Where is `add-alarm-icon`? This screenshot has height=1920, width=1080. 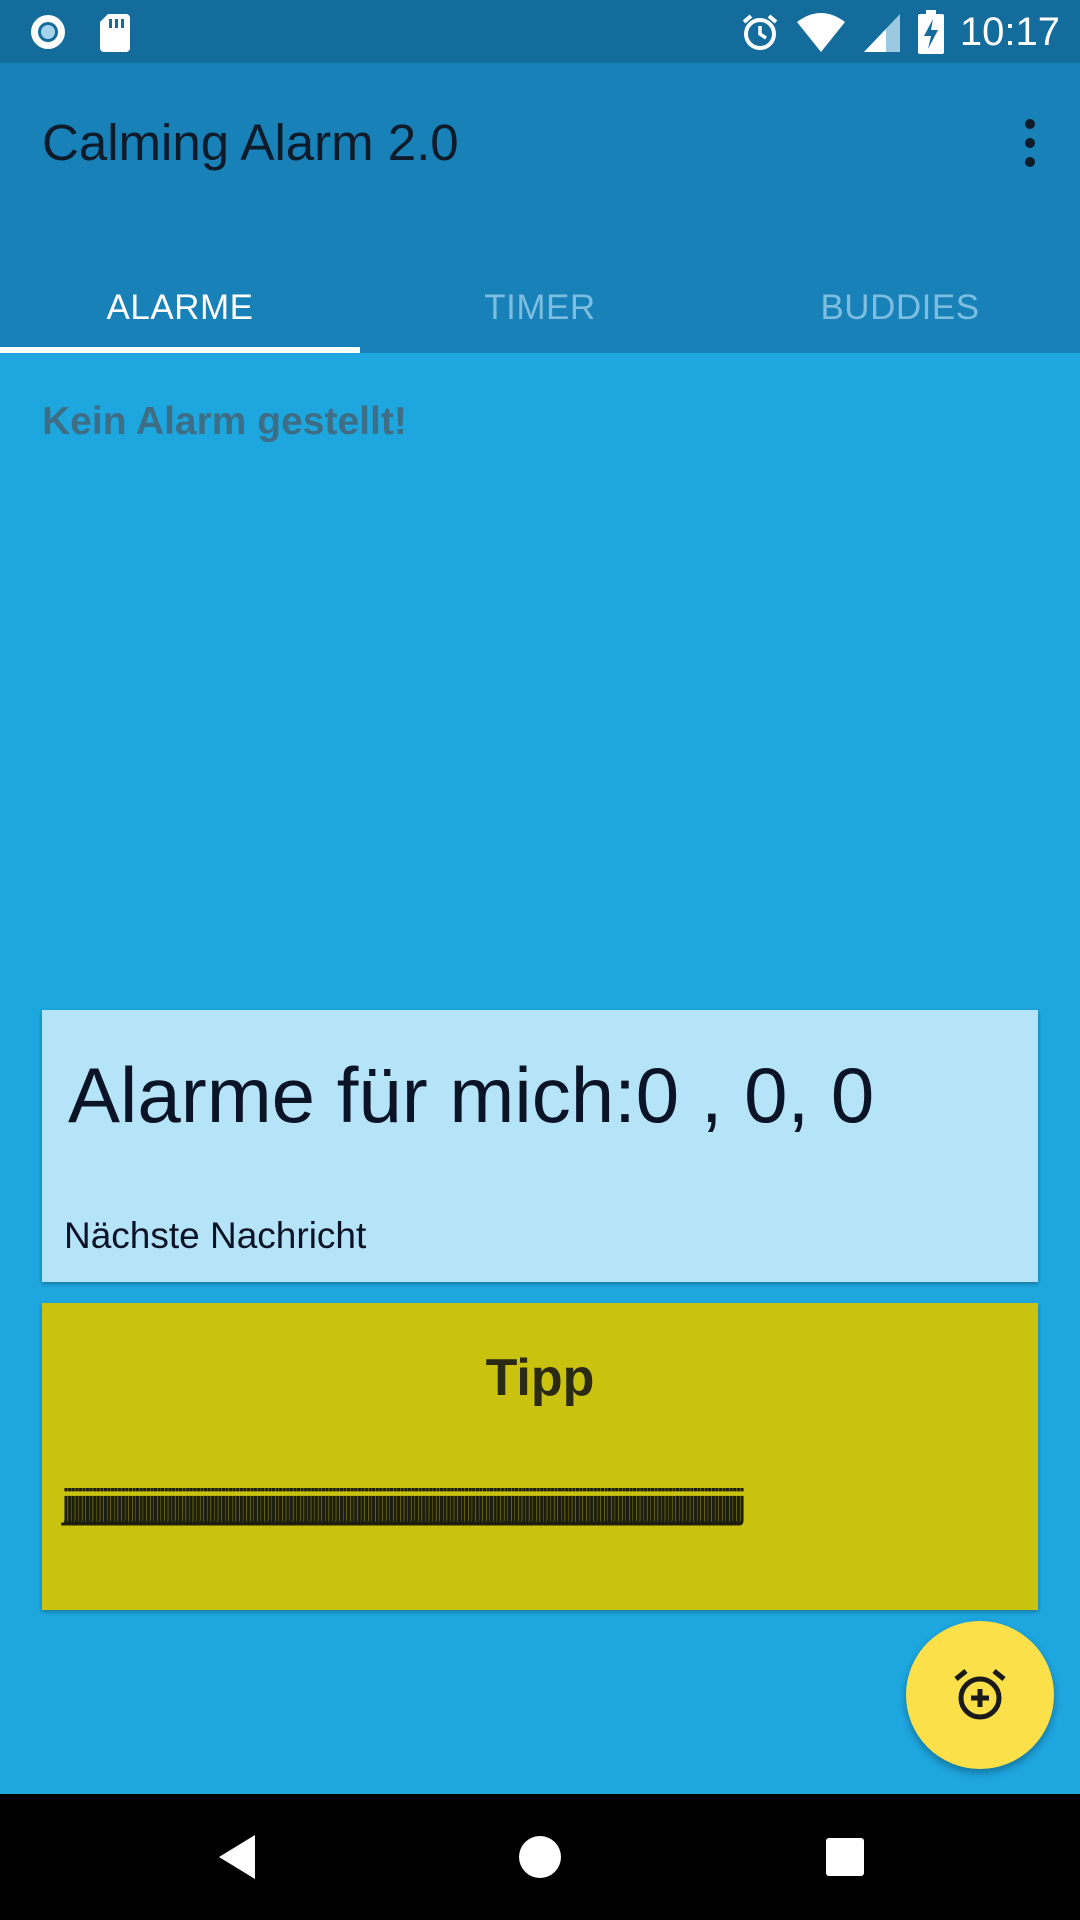
add-alarm-icon is located at coordinates (980, 1695).